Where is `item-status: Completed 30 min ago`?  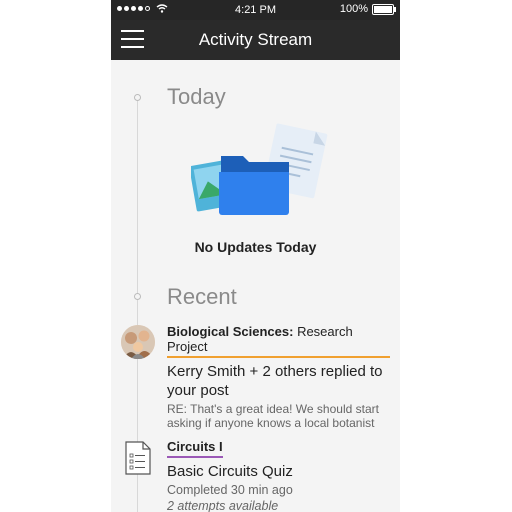
item-status: Completed 30 min ago is located at coordinates (230, 490).